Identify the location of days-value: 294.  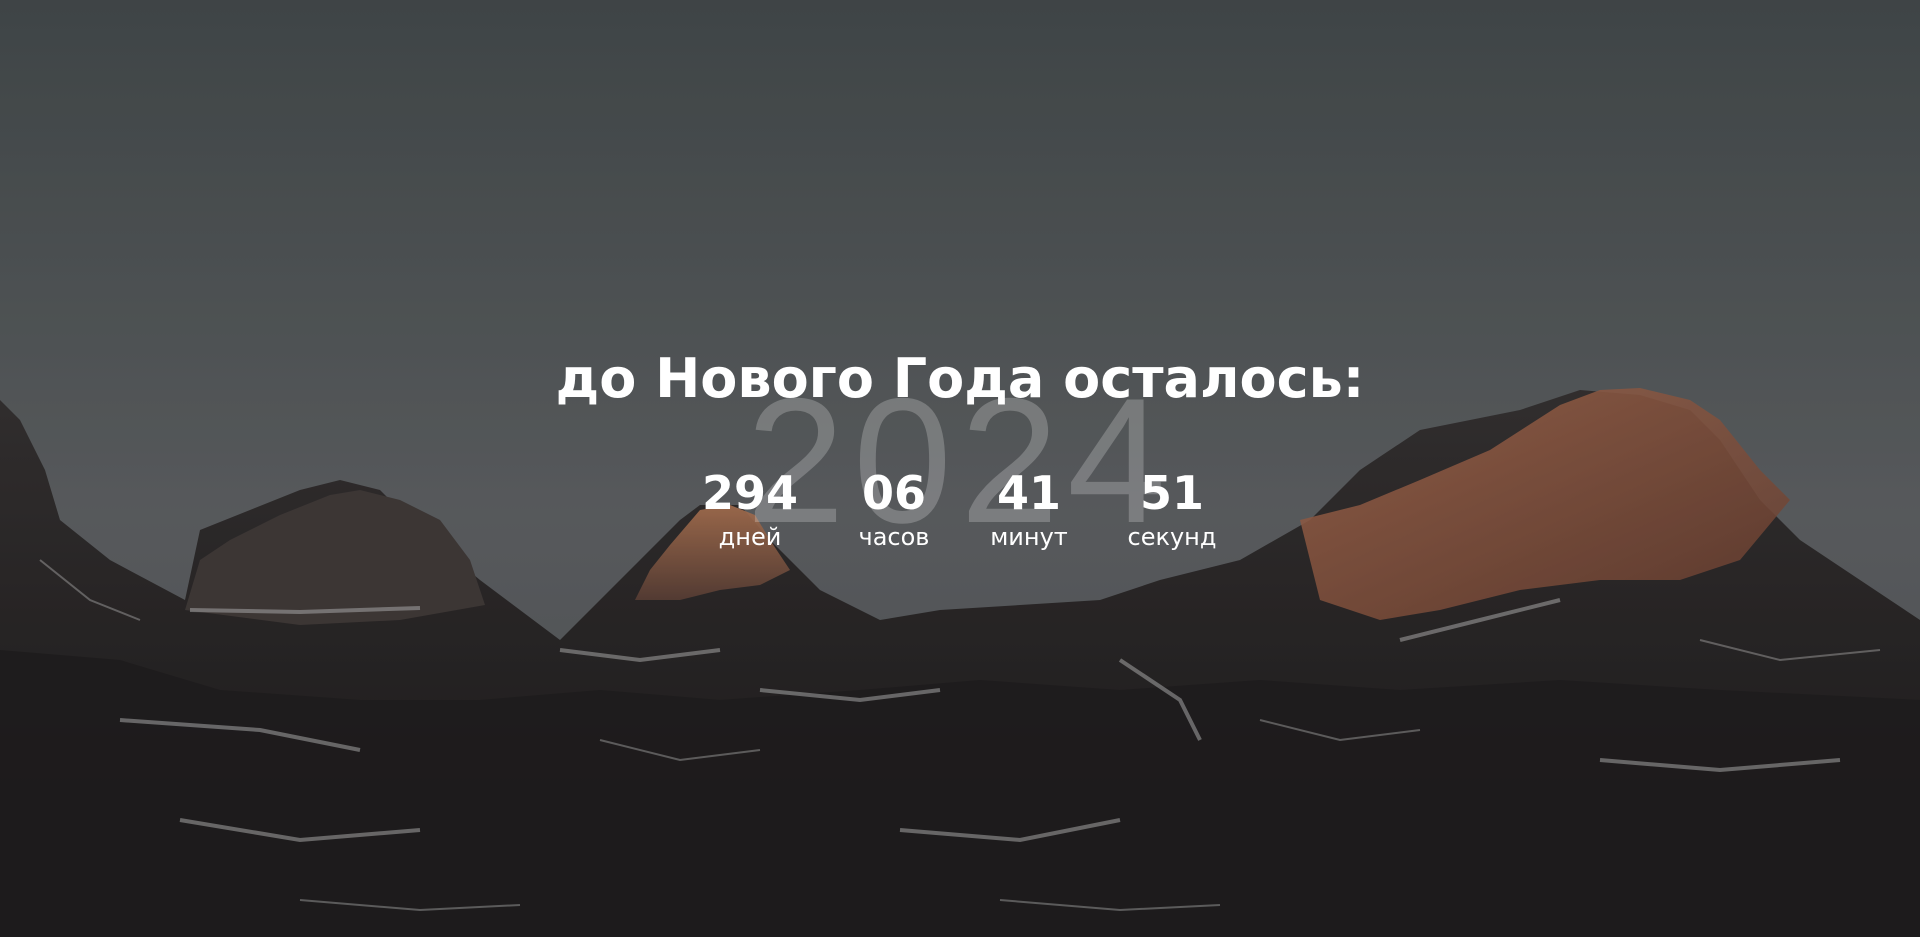
(750, 493).